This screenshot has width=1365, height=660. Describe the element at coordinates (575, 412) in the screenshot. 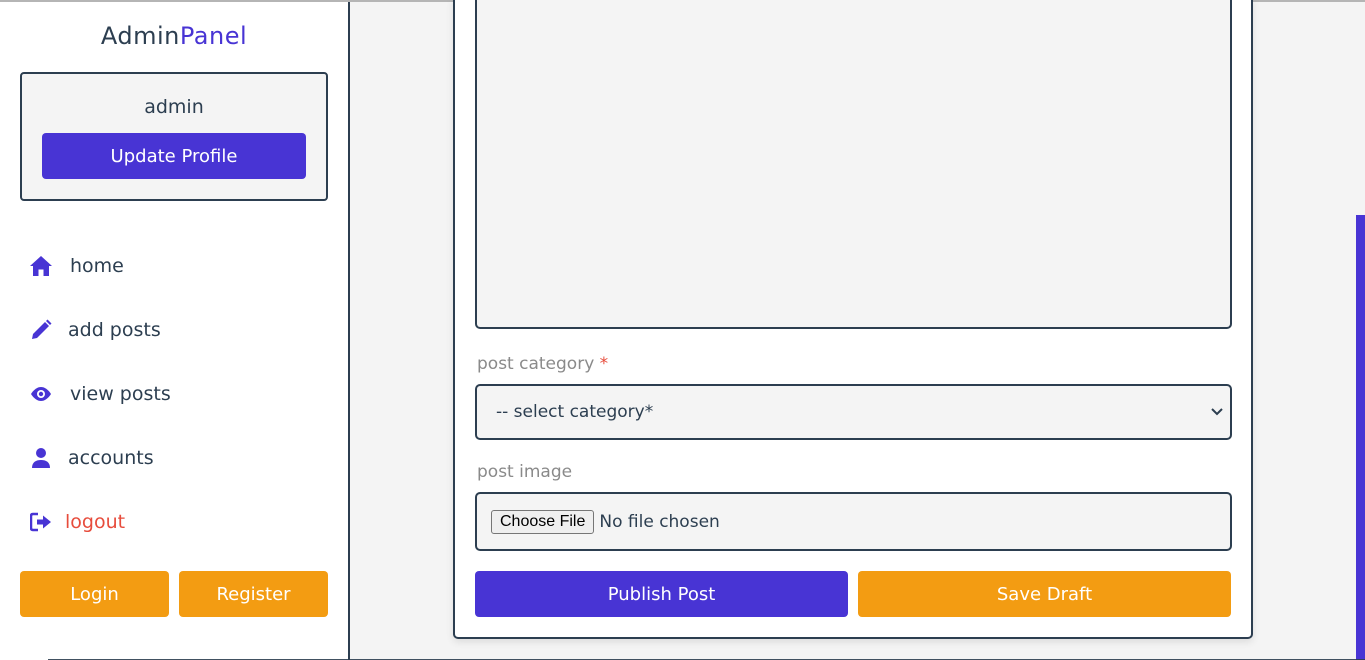

I see `category-select-value: -- select category*` at that location.